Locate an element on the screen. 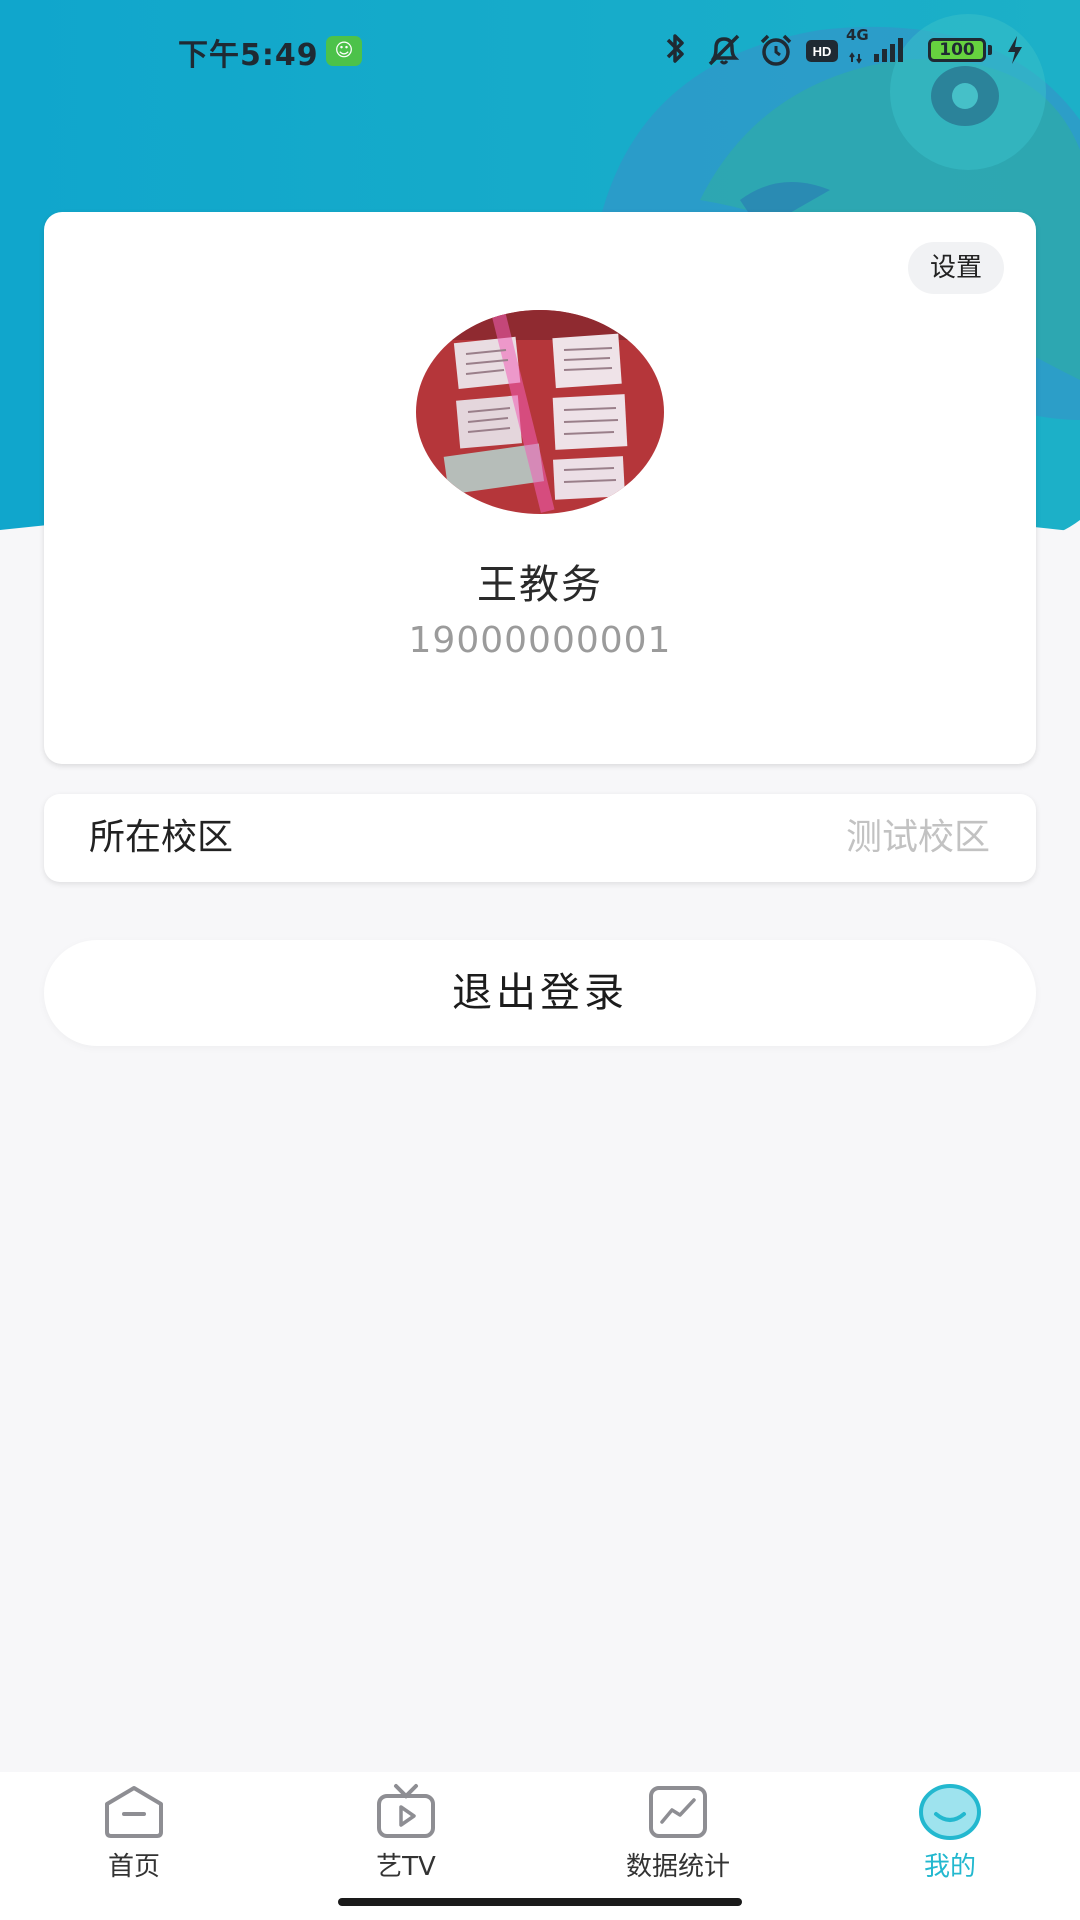  settings-button: 设置 is located at coordinates (955, 268).